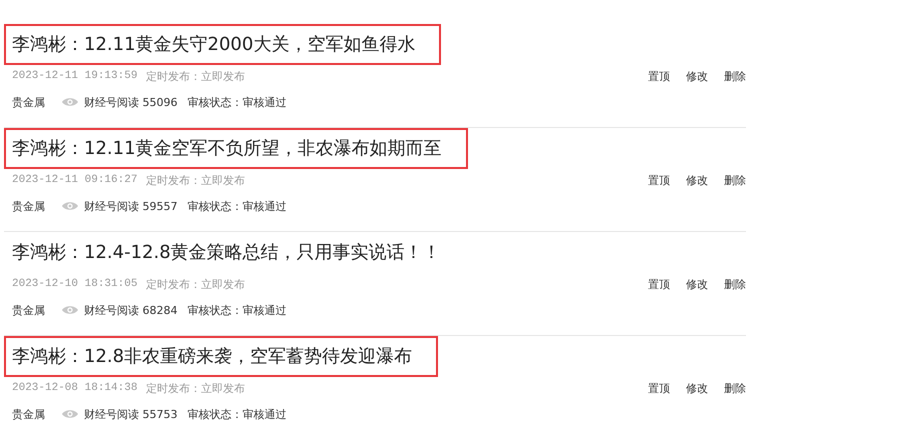 The height and width of the screenshot is (438, 902). I want to click on read-count: 财经号阅读 68284, so click(131, 310).